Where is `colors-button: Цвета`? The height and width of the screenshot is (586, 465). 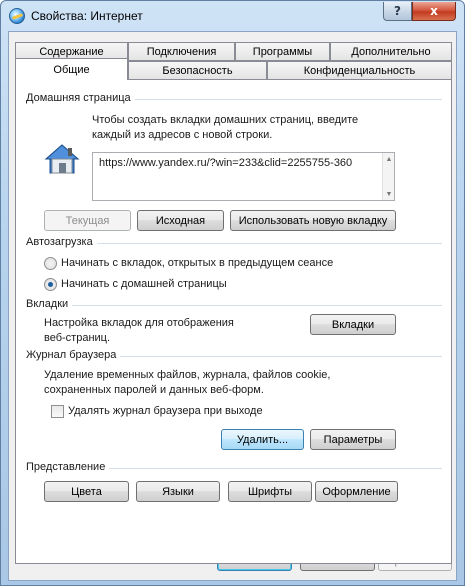
colors-button: Цвета is located at coordinates (86, 491).